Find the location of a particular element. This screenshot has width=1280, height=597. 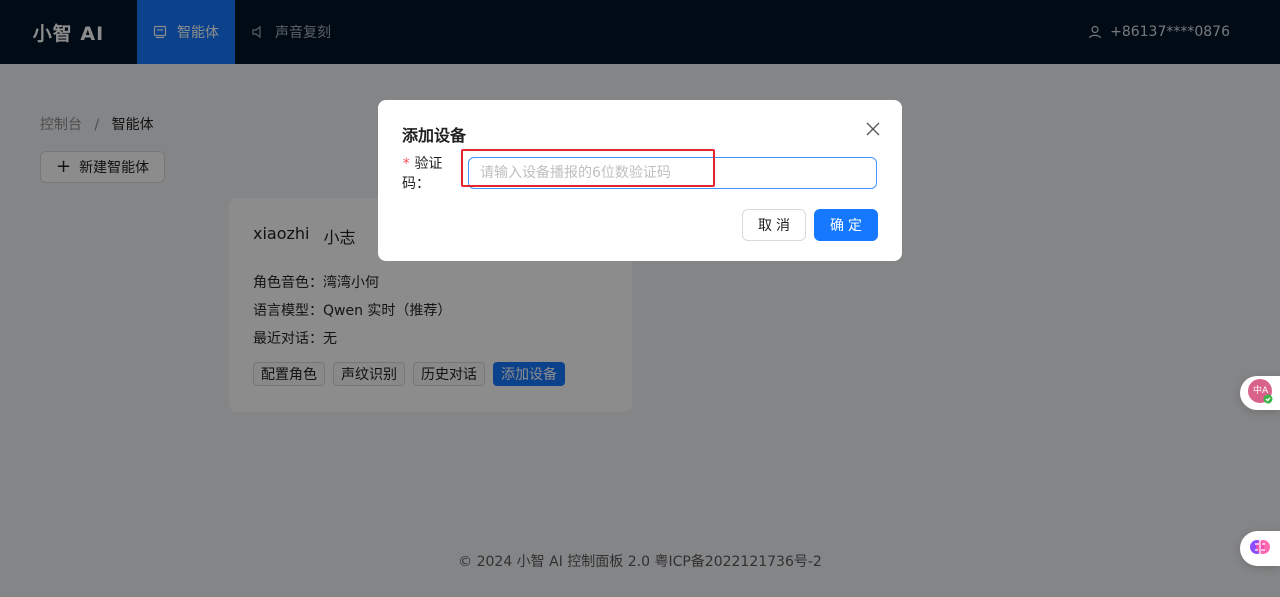

brain-icon is located at coordinates (1260, 549).